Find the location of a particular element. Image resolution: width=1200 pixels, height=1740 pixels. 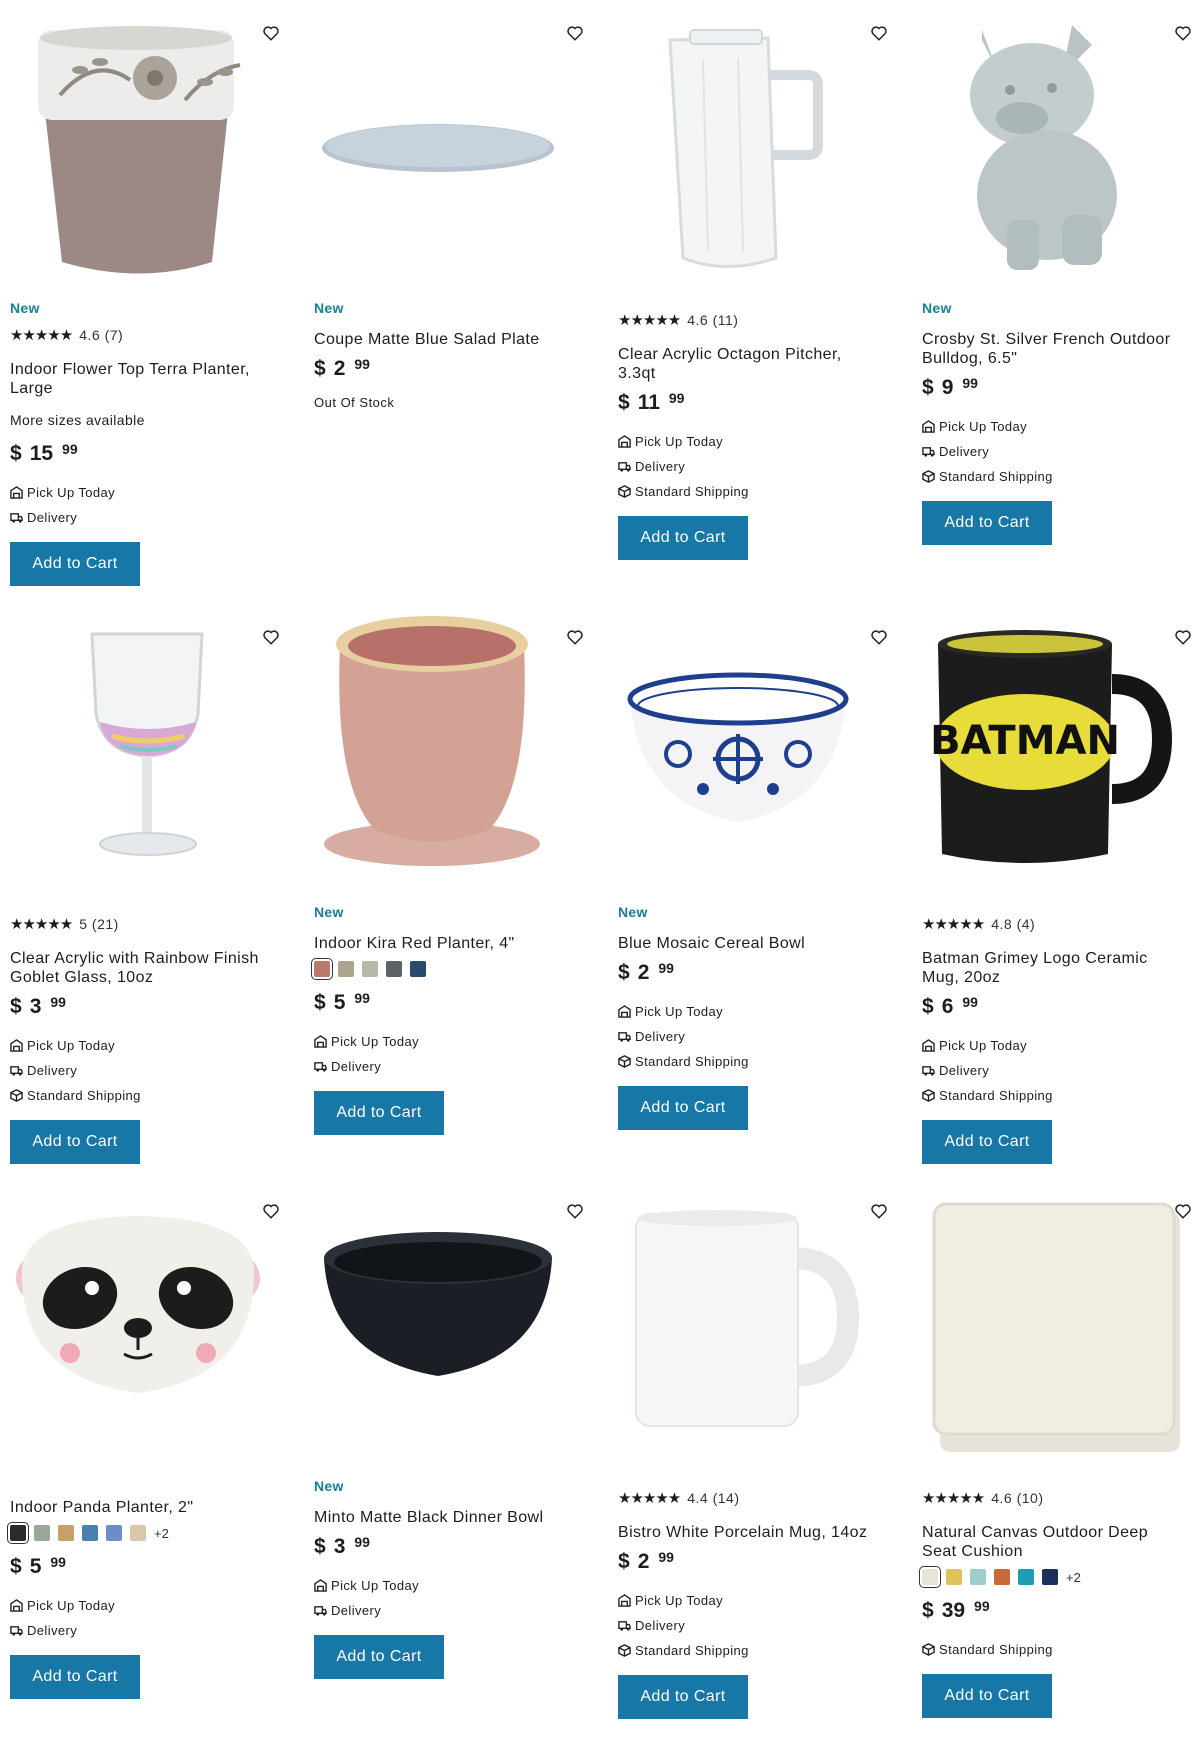

delivery-text: Delivery is located at coordinates (52, 1070).